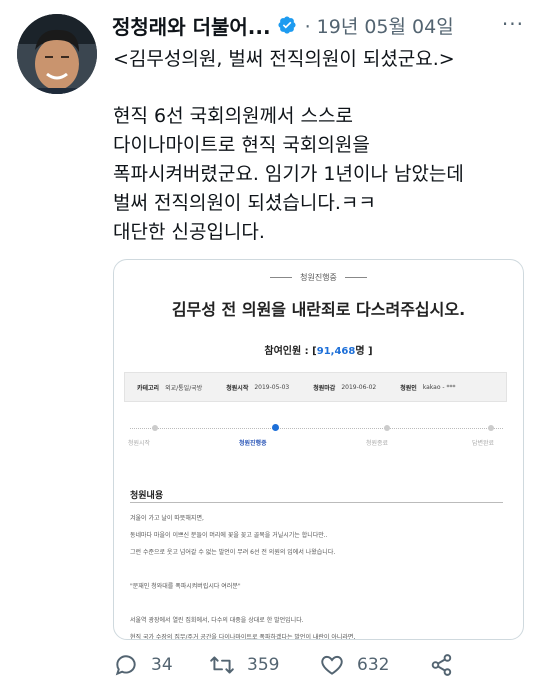 This screenshot has width=540, height=690. What do you see at coordinates (290, 351) in the screenshot?
I see `participants-label: 참여인원 : [` at bounding box center [290, 351].